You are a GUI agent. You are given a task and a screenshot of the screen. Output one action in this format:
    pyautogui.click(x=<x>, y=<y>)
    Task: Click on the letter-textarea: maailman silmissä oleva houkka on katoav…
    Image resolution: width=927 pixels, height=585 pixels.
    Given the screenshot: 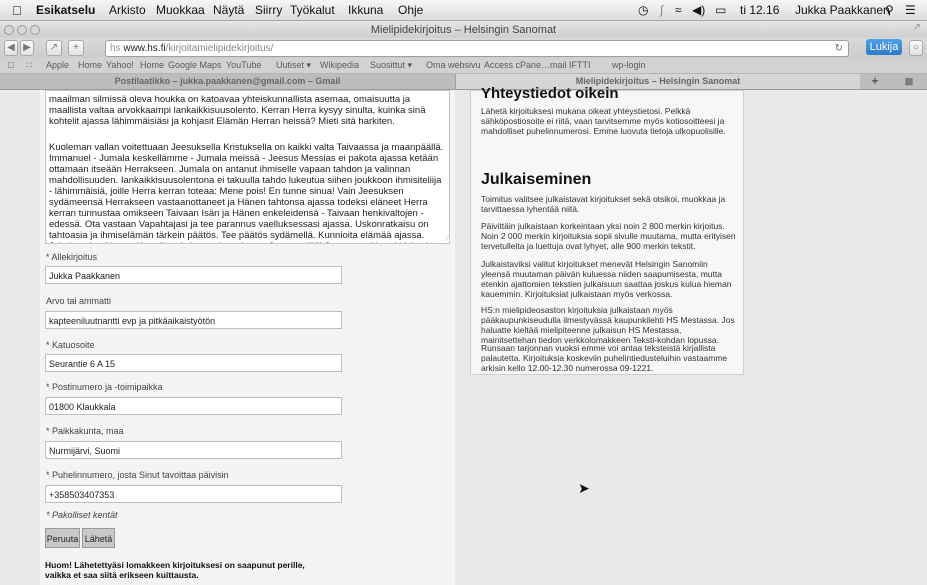 What is the action you would take?
    pyautogui.click(x=247, y=167)
    